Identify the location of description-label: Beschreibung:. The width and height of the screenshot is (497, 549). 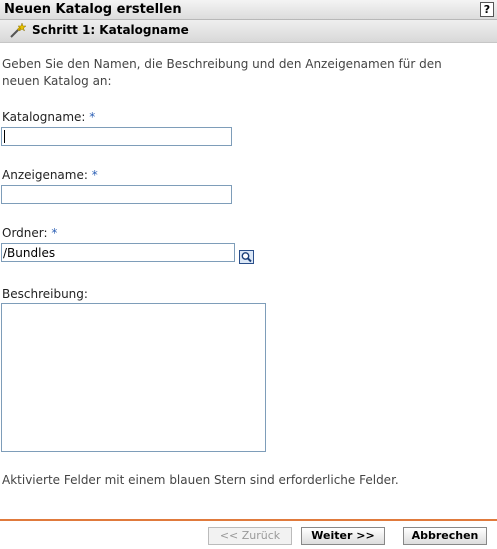
(45, 294).